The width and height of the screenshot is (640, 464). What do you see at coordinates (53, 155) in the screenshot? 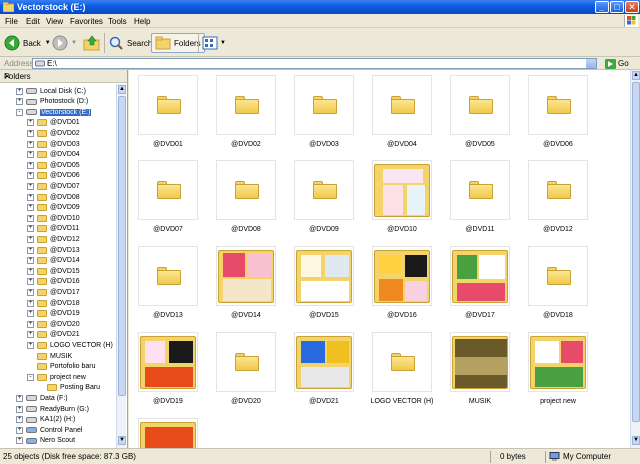
I see `tree-item: + @DVD04` at bounding box center [53, 155].